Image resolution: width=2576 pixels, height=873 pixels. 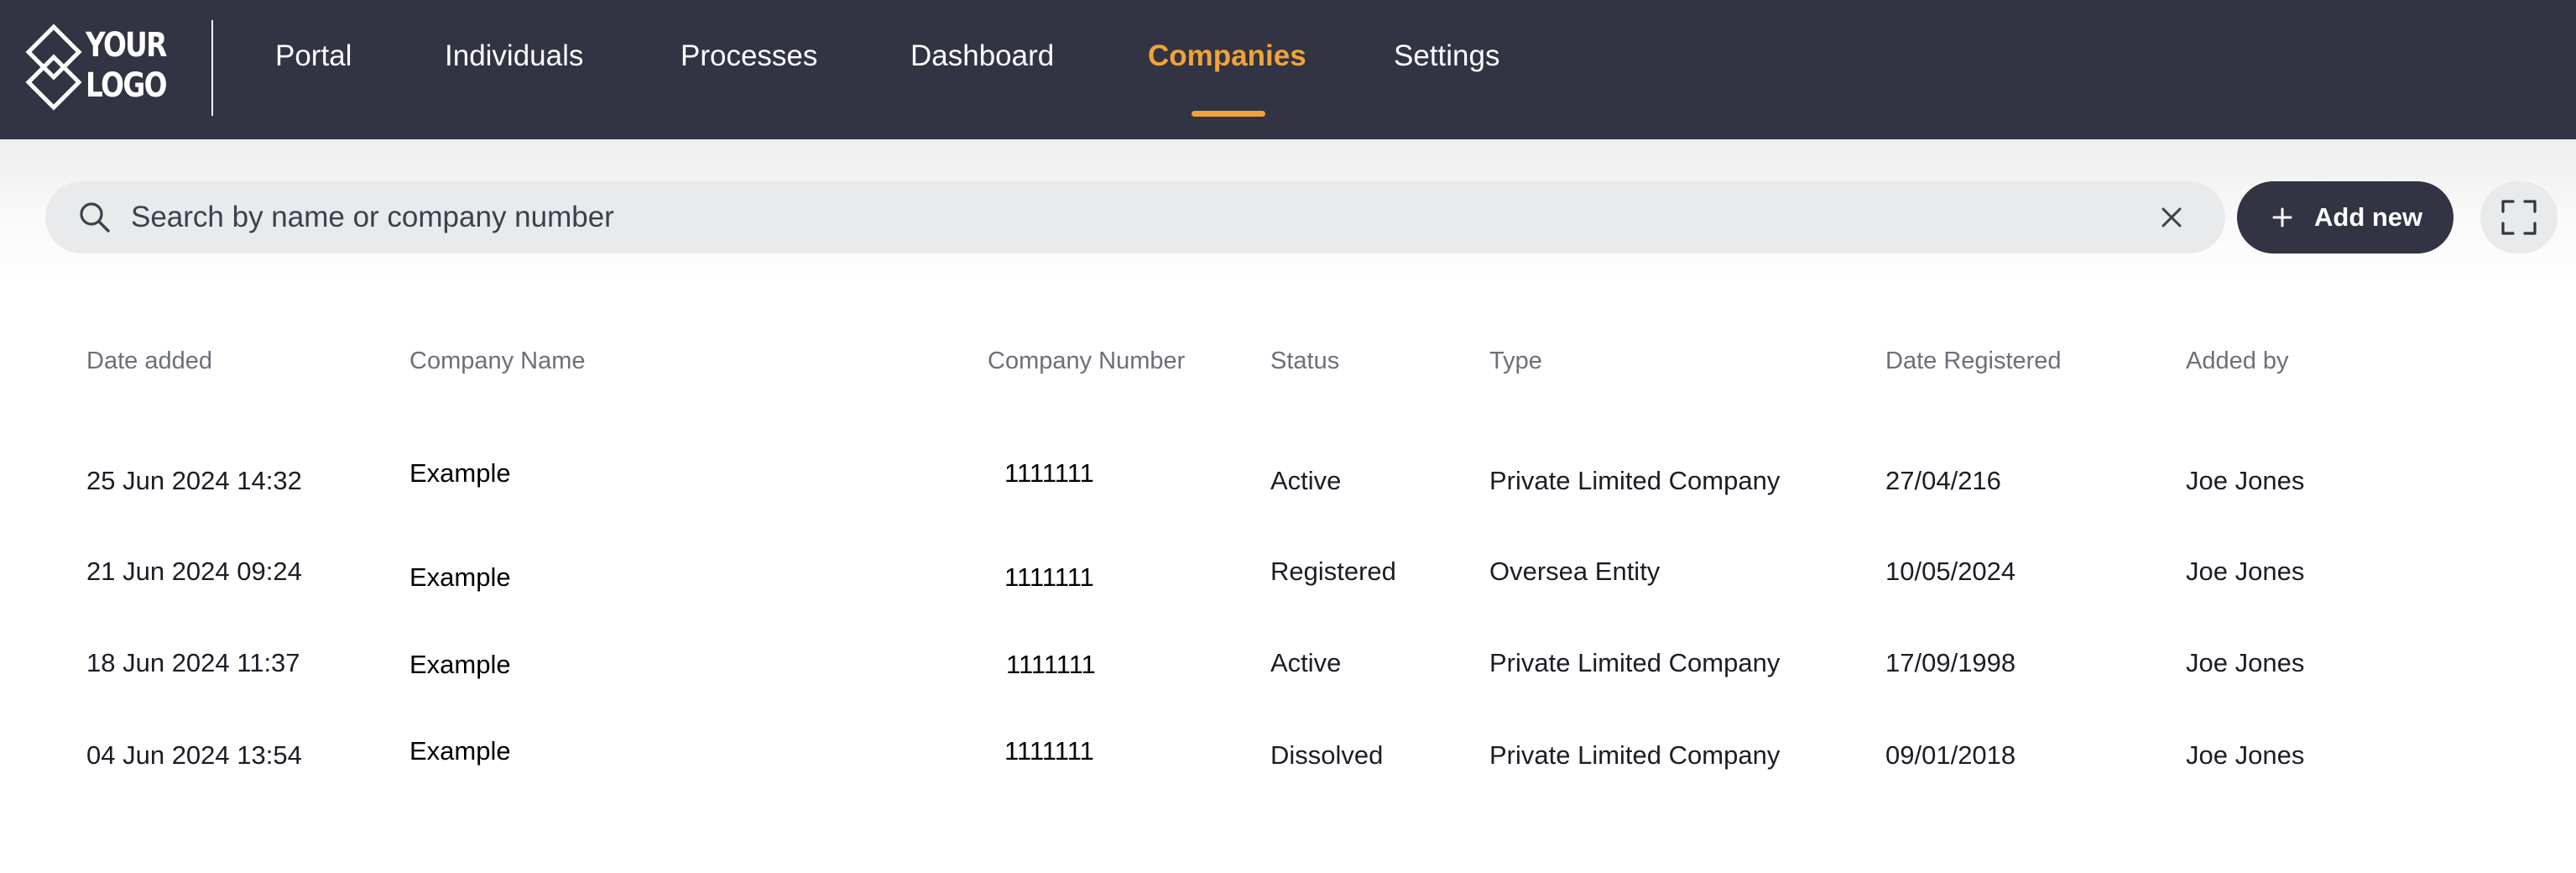 What do you see at coordinates (1129, 218) in the screenshot?
I see `search-input` at bounding box center [1129, 218].